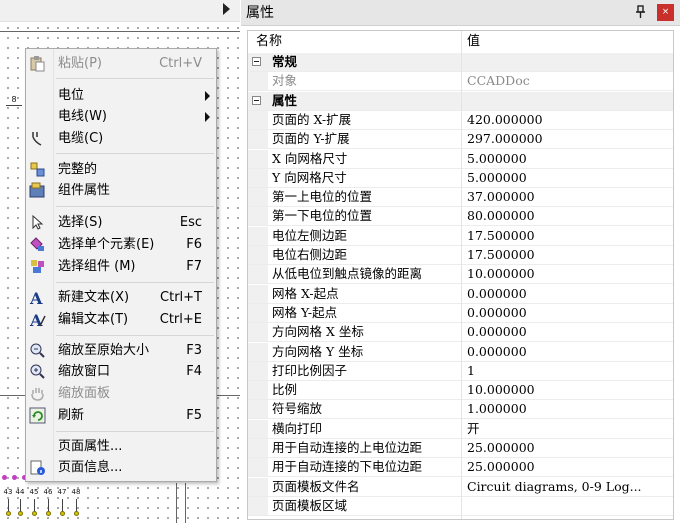  I want to click on terminal-label: 44, so click(20, 492).